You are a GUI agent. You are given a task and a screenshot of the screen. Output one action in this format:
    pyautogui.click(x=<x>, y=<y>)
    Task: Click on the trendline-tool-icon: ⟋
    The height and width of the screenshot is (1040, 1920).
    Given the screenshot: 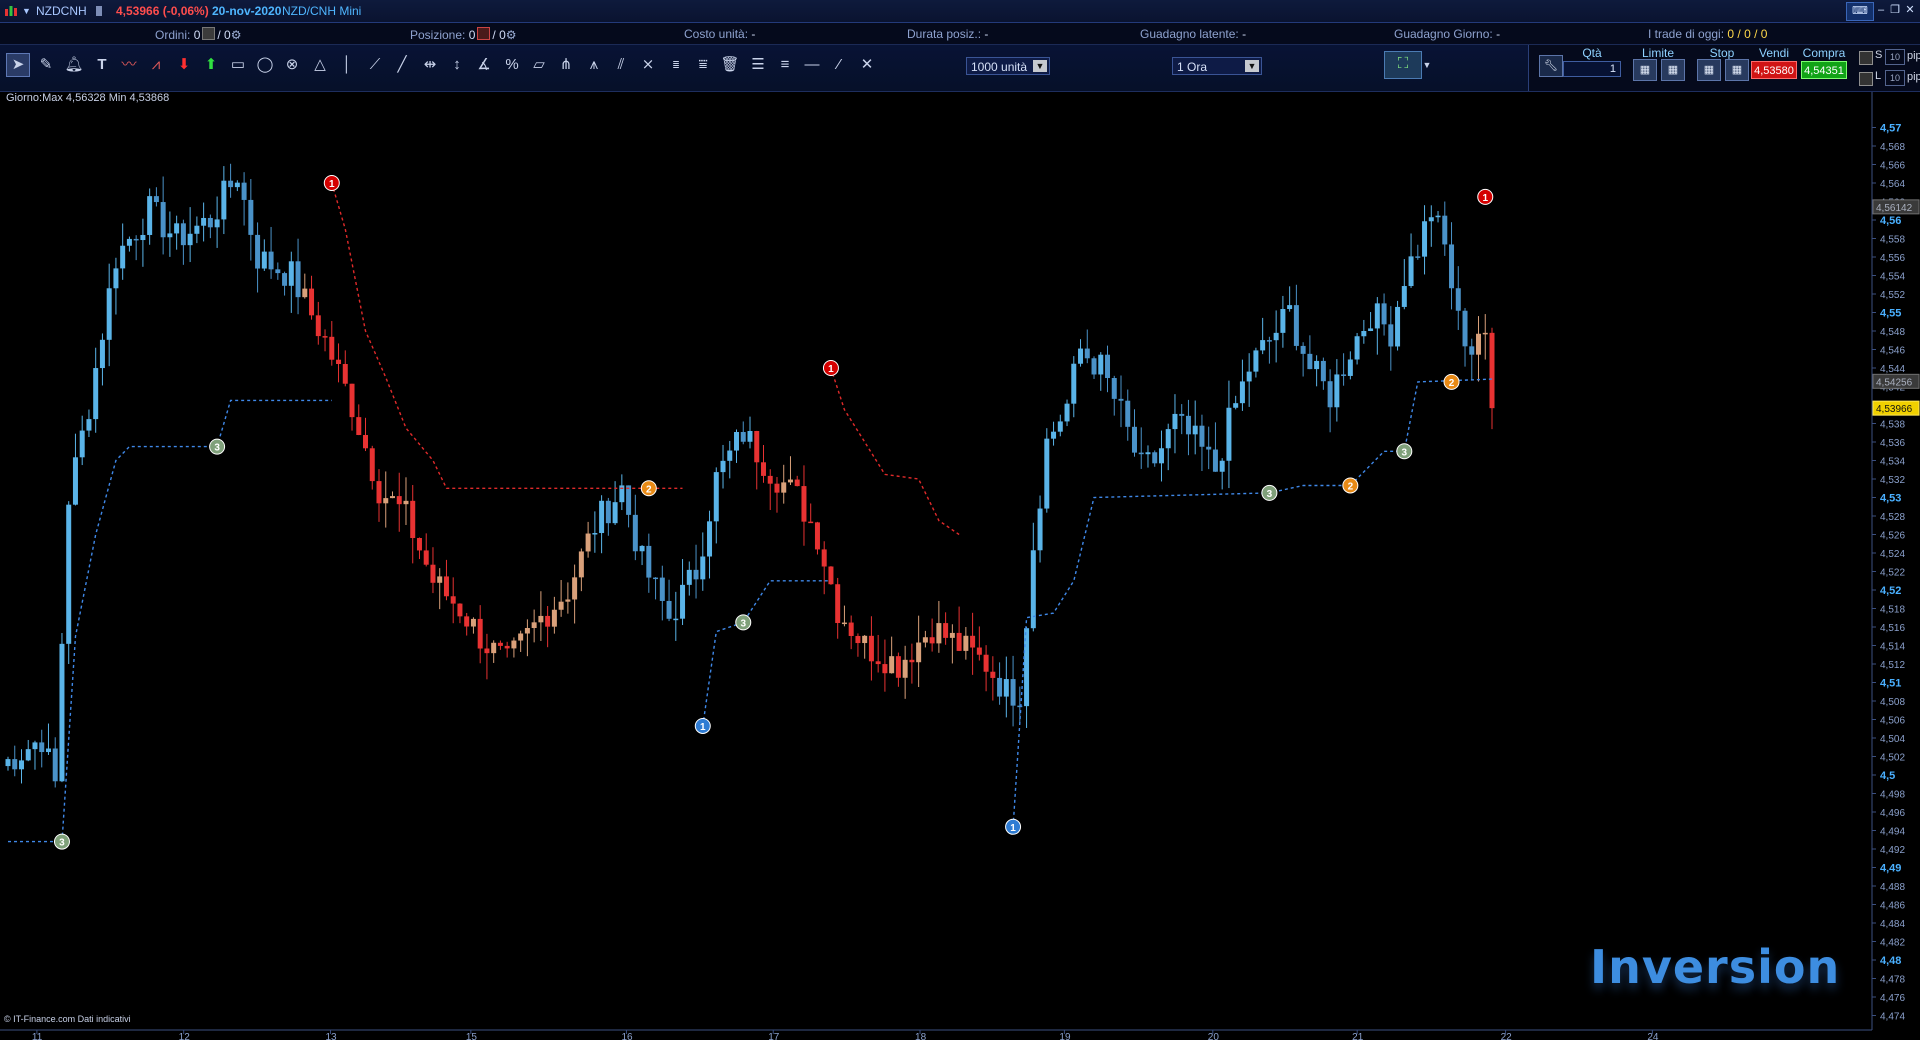 What is the action you would take?
    pyautogui.click(x=375, y=65)
    